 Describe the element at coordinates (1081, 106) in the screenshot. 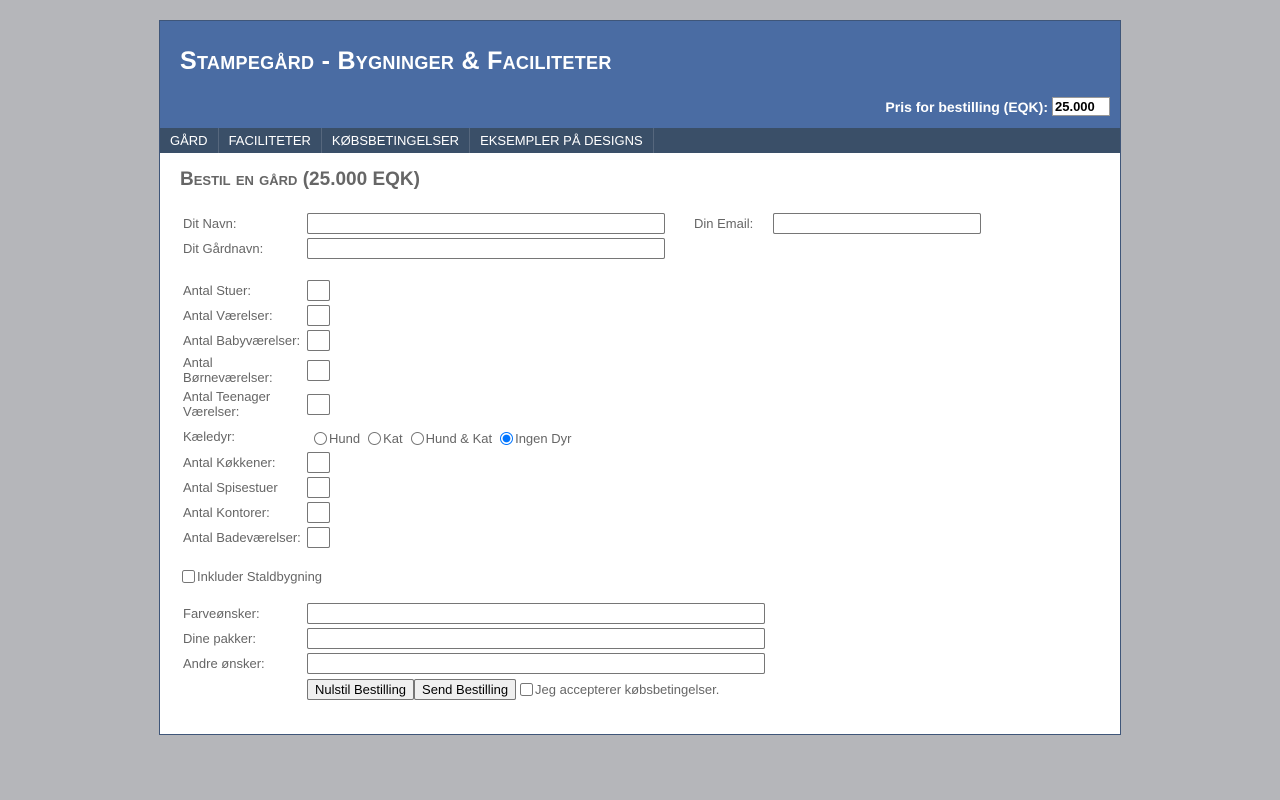

I see `price-input` at that location.